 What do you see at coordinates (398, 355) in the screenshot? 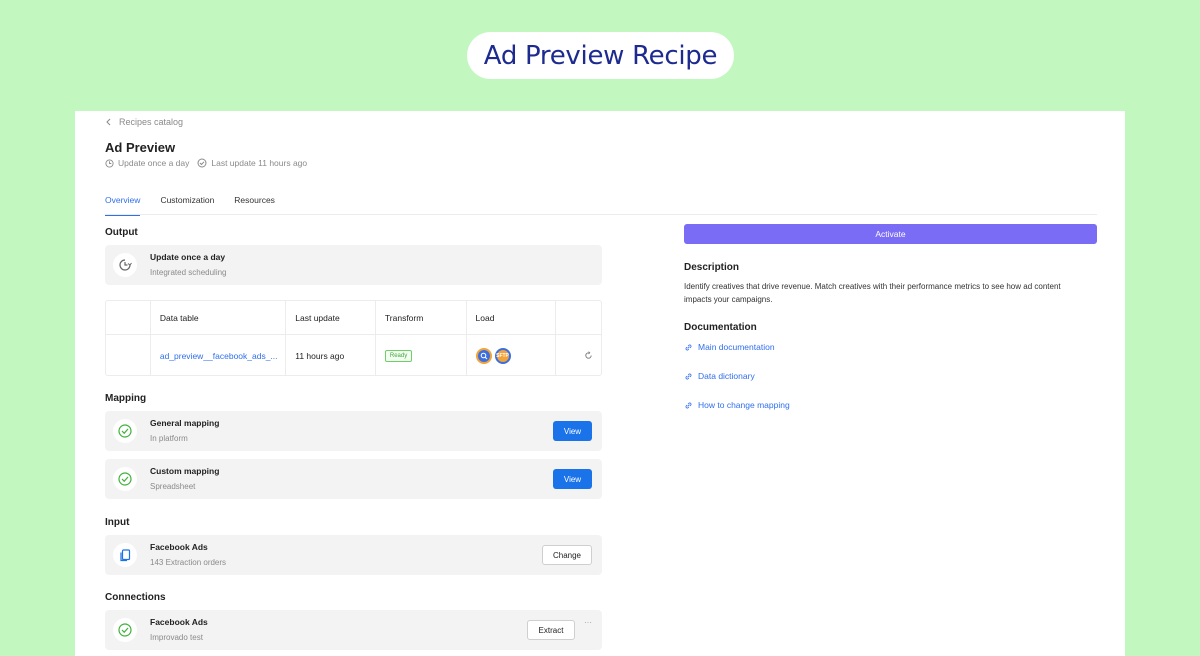
I see `status-badge: Ready` at bounding box center [398, 355].